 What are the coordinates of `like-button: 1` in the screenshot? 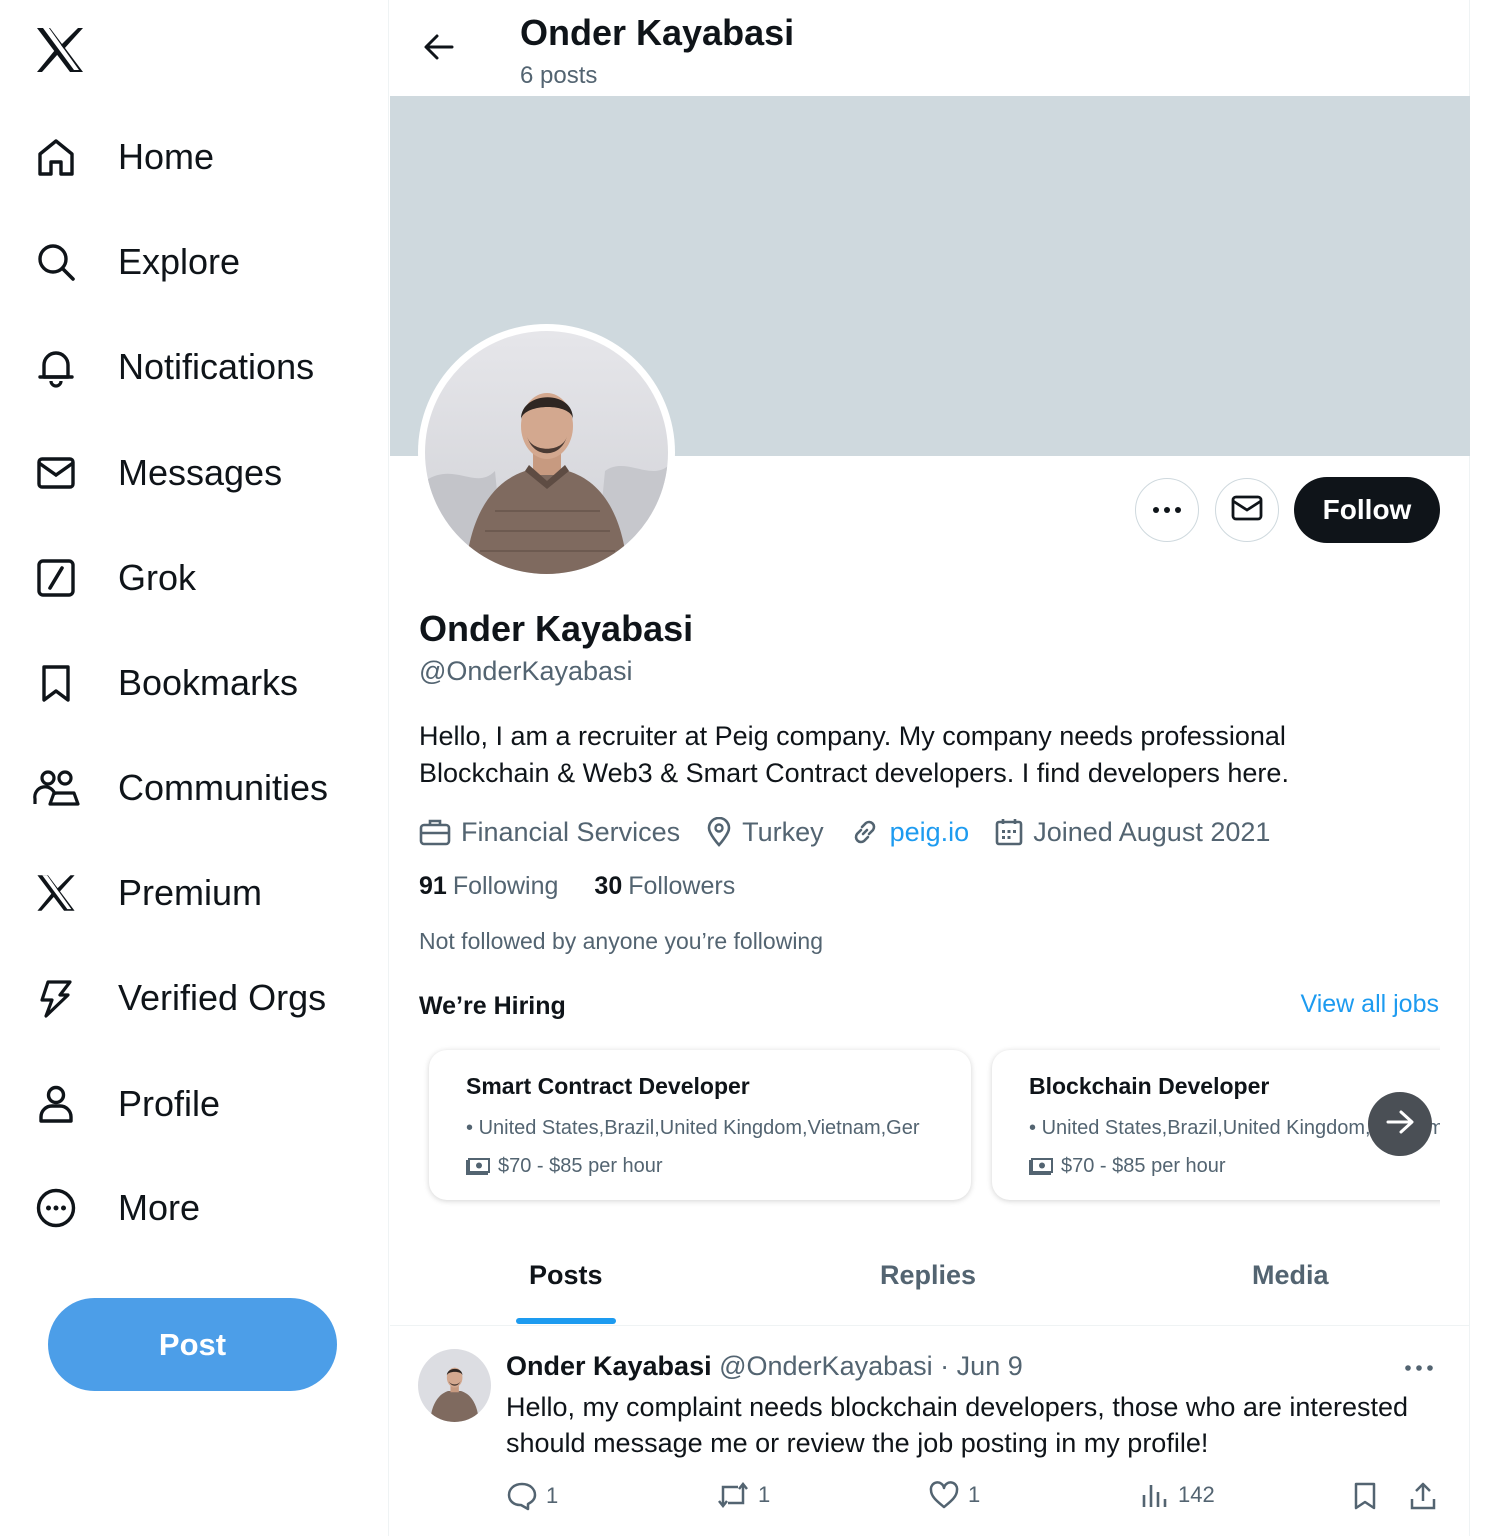 It's located at (954, 1495).